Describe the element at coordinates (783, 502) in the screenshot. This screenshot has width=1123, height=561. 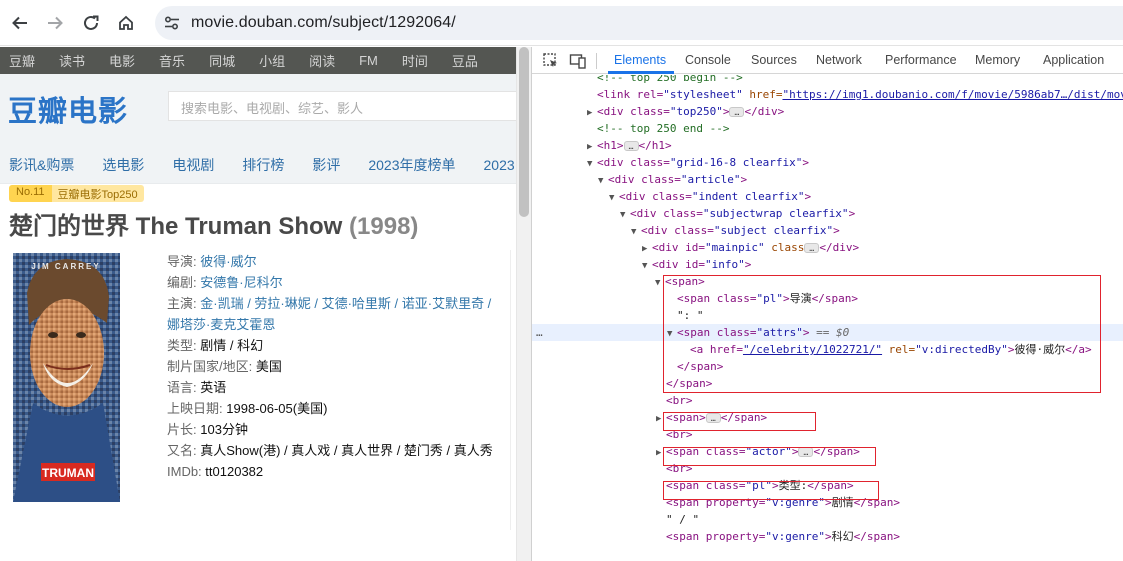
I see `dom-node: <span property="v:genre">剧情</span>` at that location.